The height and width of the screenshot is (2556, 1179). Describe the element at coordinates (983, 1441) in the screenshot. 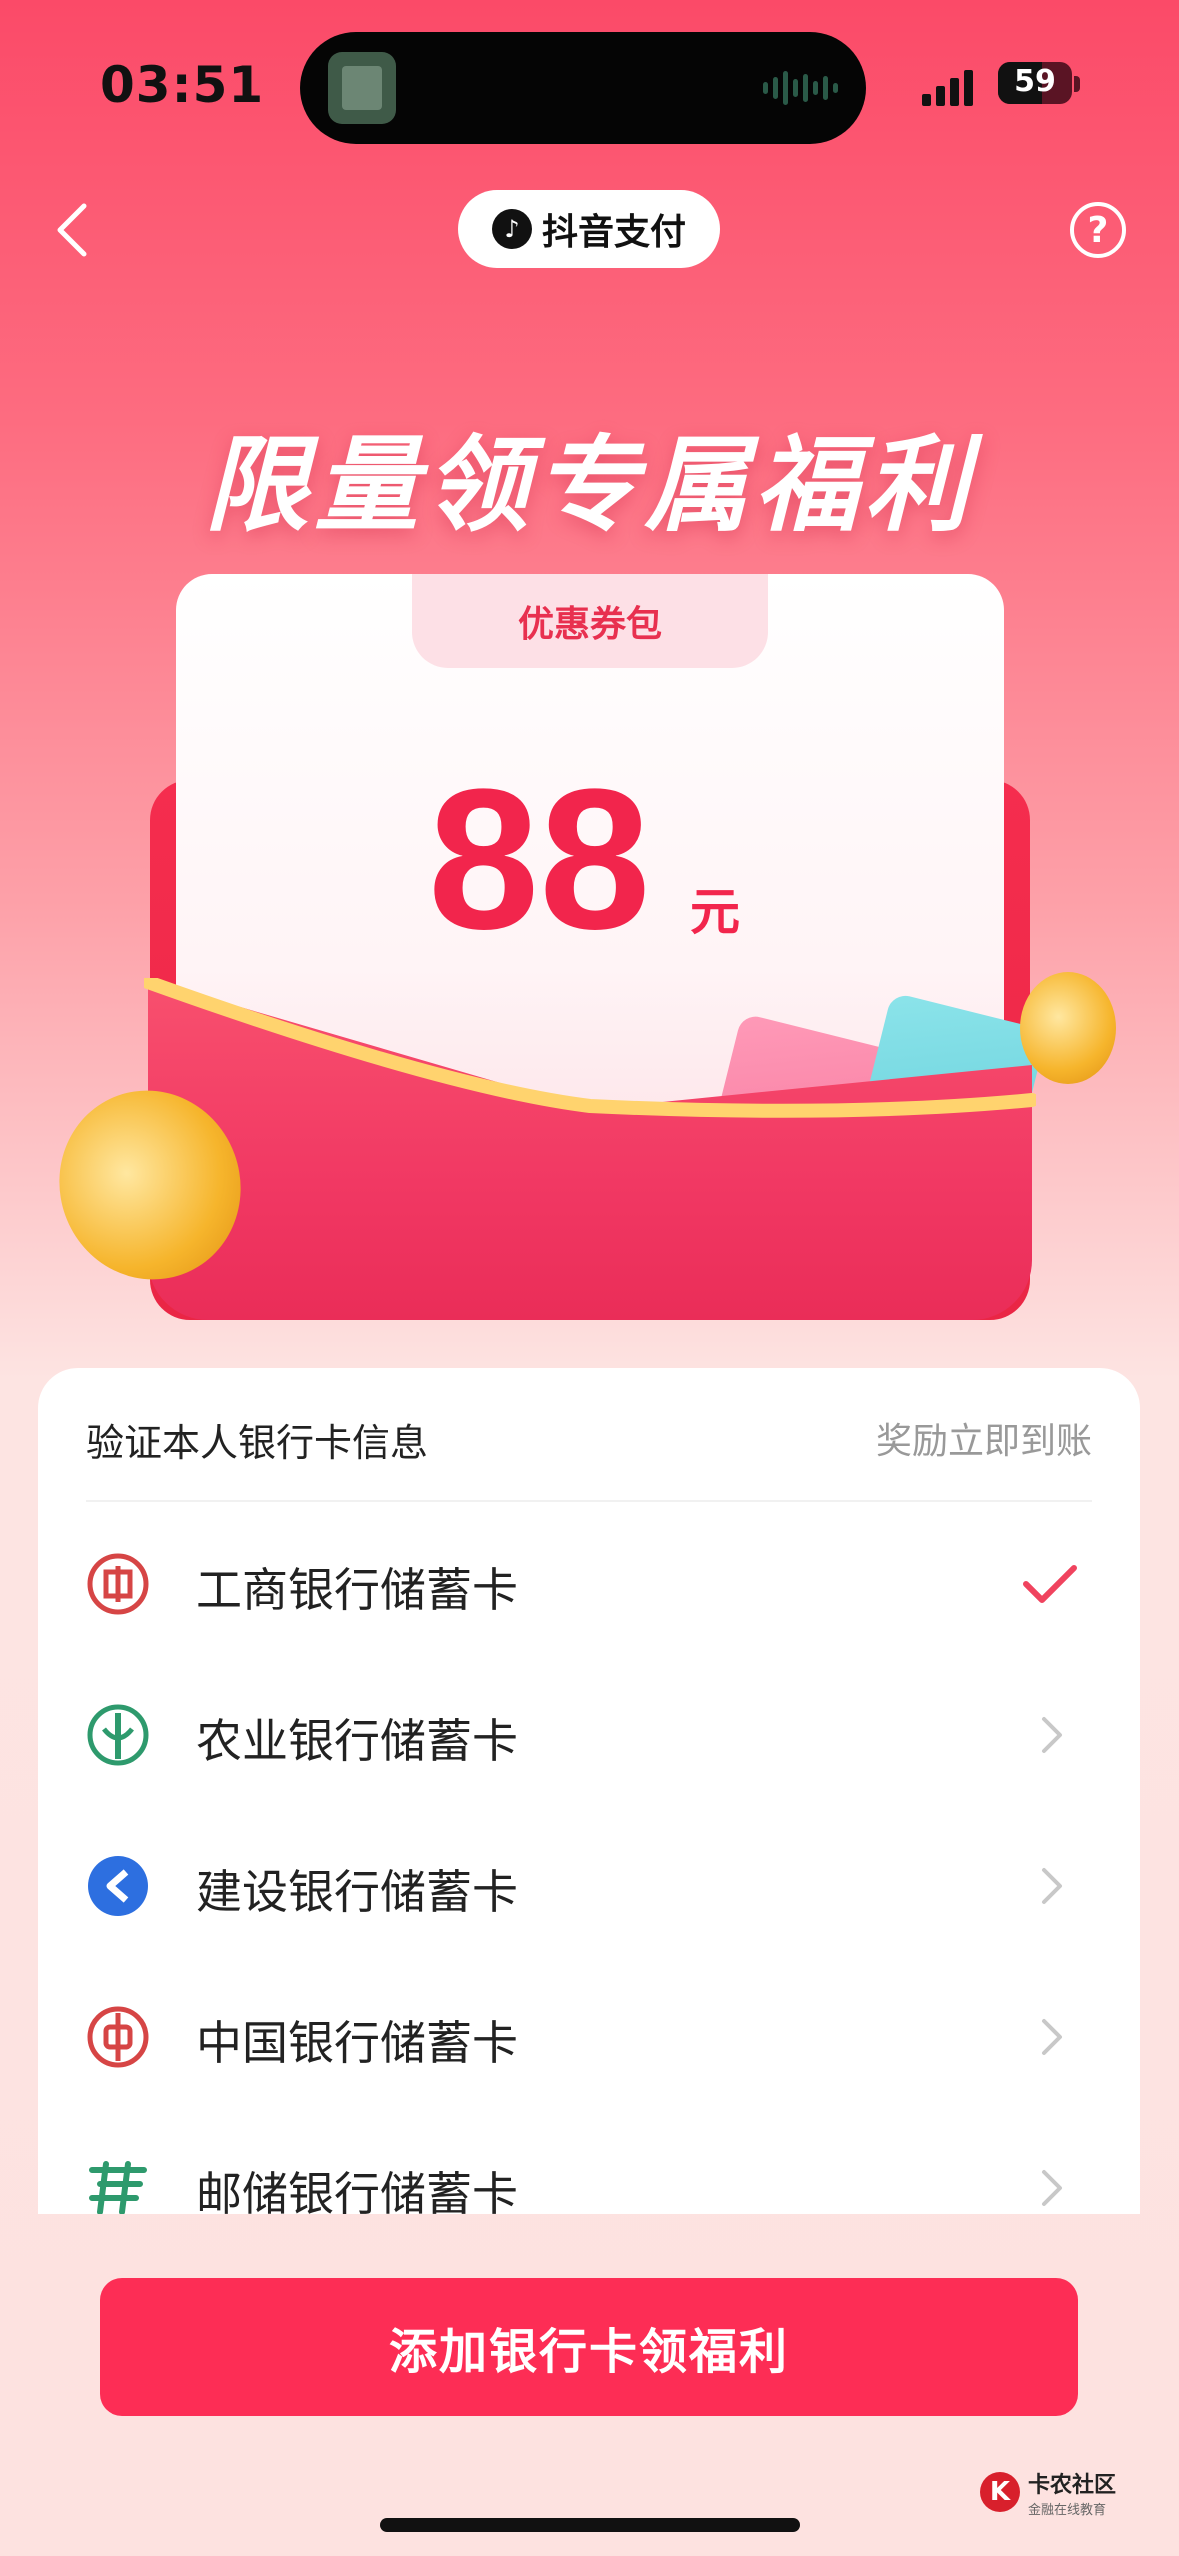

I see `panel-note: 奖励立即到账` at that location.